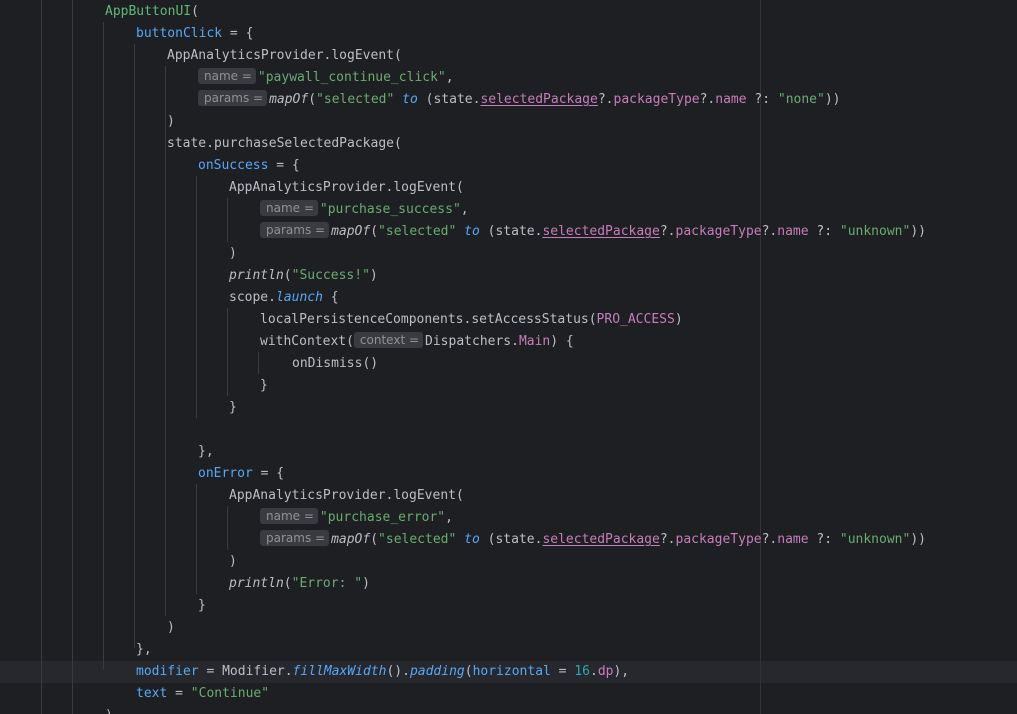 The width and height of the screenshot is (1017, 714). I want to click on string-literal: "Error: ", so click(327, 583).